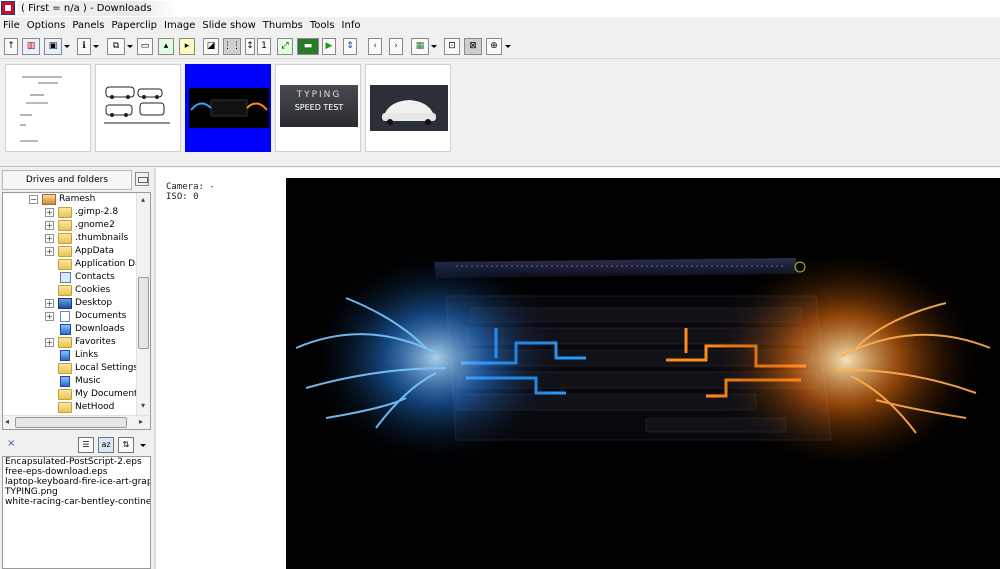 The width and height of the screenshot is (1000, 569). I want to click on tree-item-gimp: + .gimp-2.8, so click(70, 212).